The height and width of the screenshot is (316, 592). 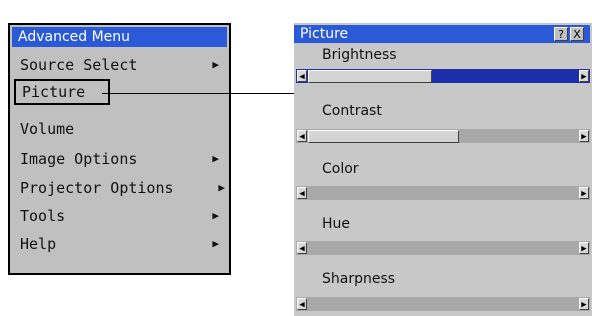 I want to click on menu-item-source-select: Source Select ▶, so click(x=120, y=65).